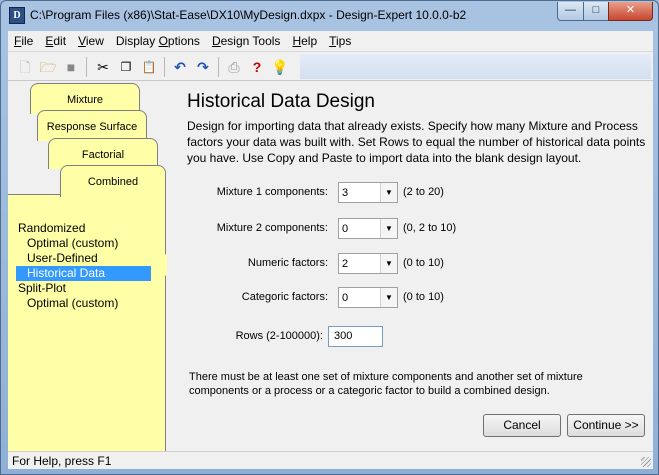 Image resolution: width=659 pixels, height=475 pixels. Describe the element at coordinates (84, 258) in the screenshot. I see `tree-user-defined: User-Defined` at that location.